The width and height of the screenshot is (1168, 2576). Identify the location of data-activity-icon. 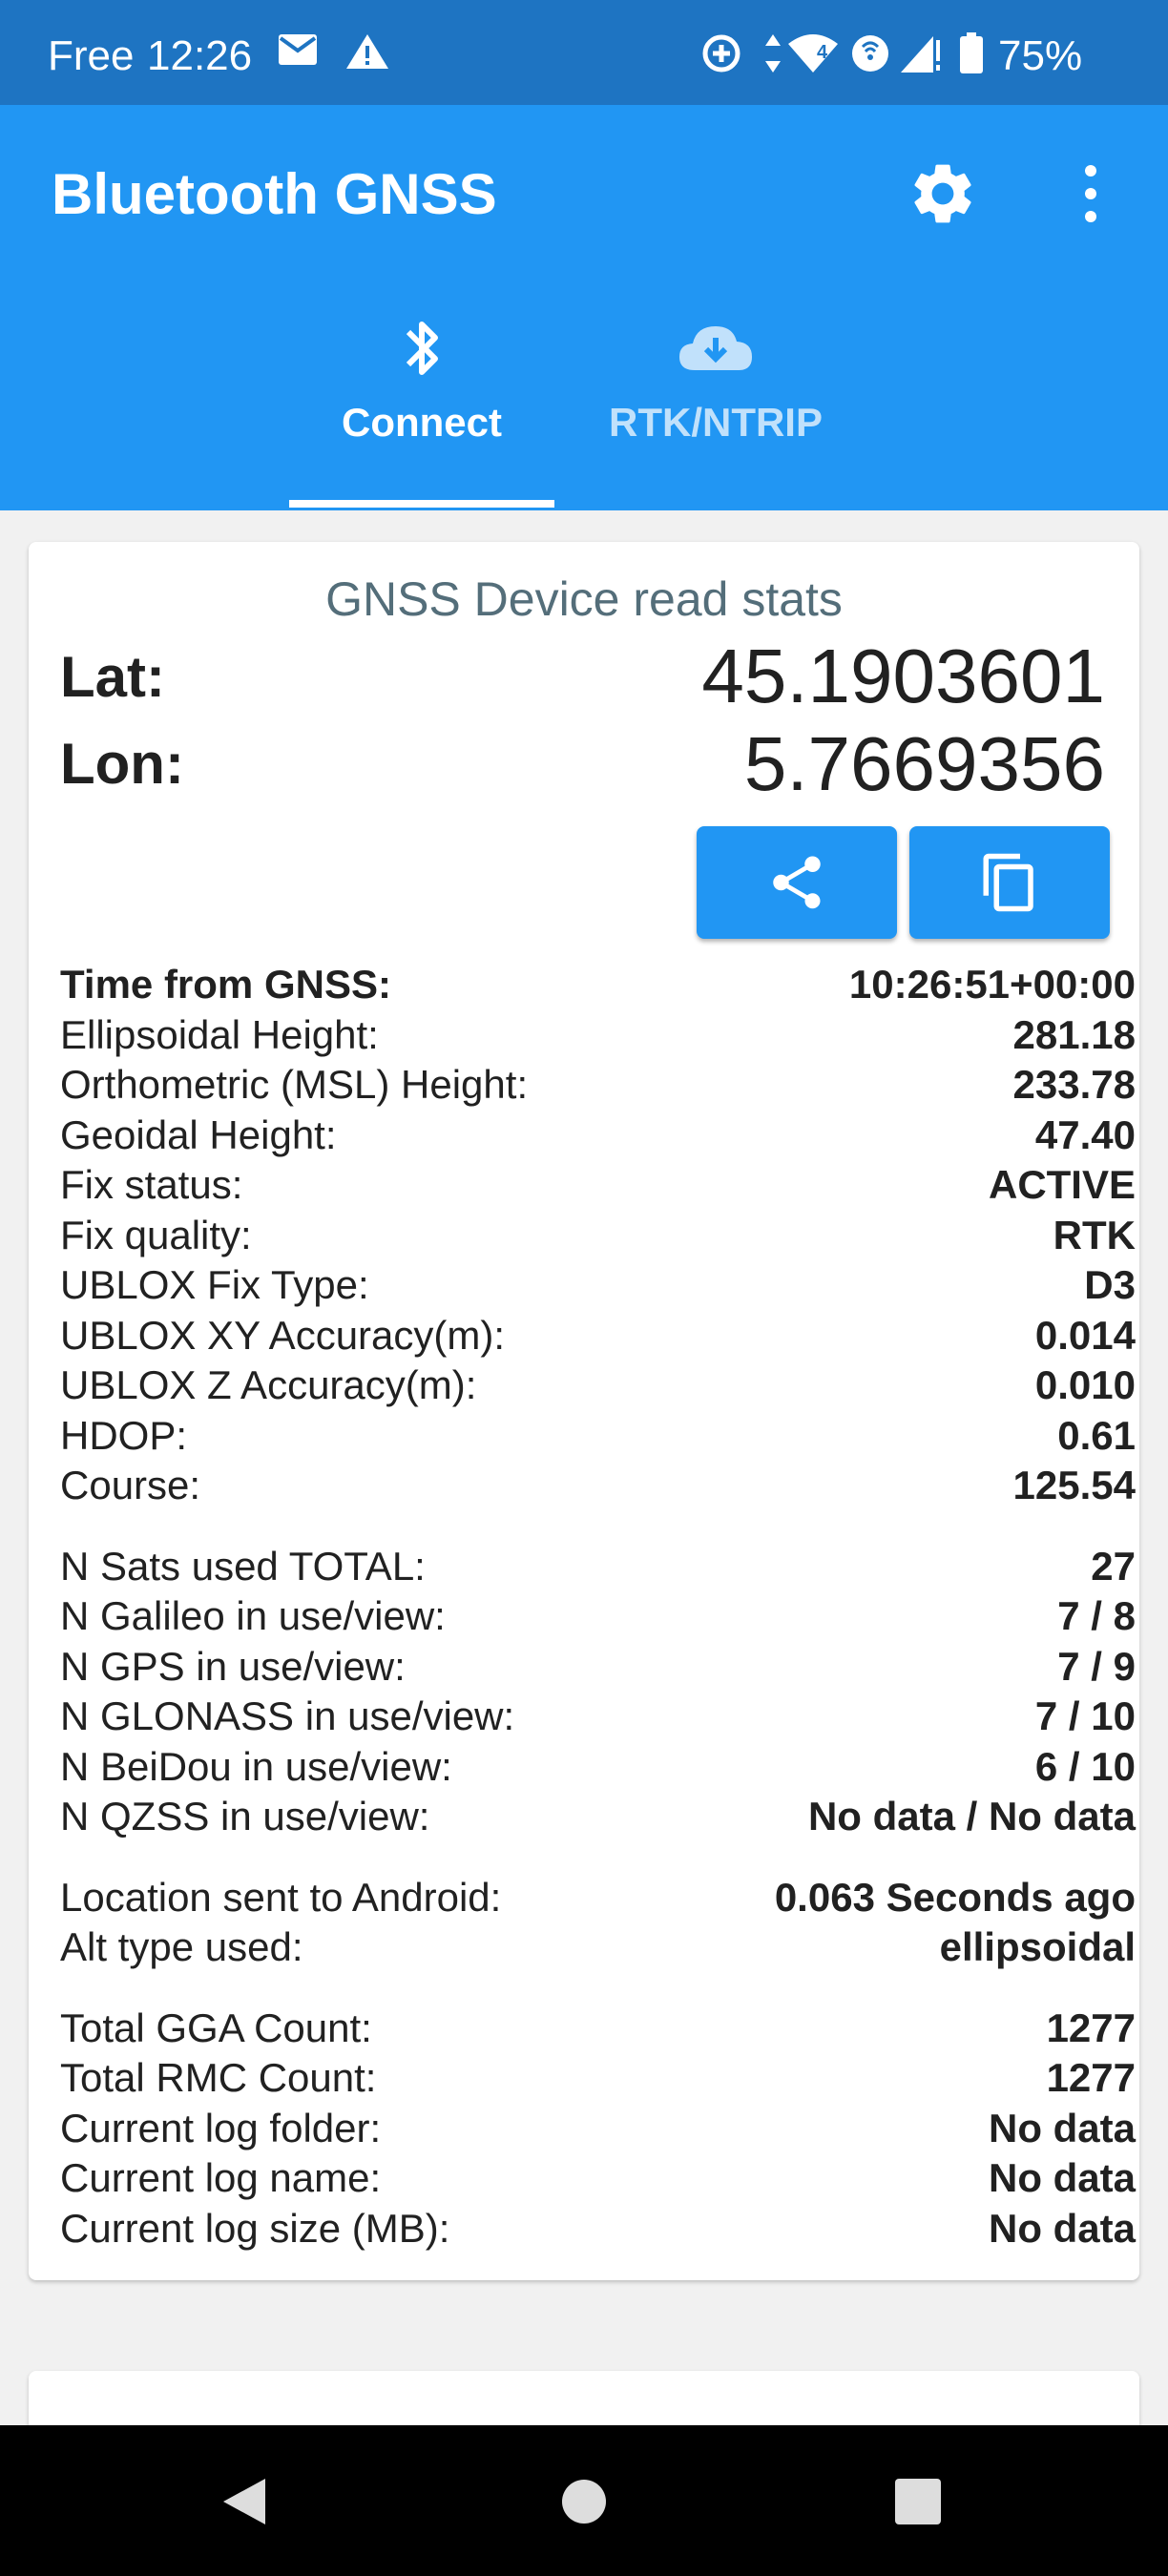
(773, 55).